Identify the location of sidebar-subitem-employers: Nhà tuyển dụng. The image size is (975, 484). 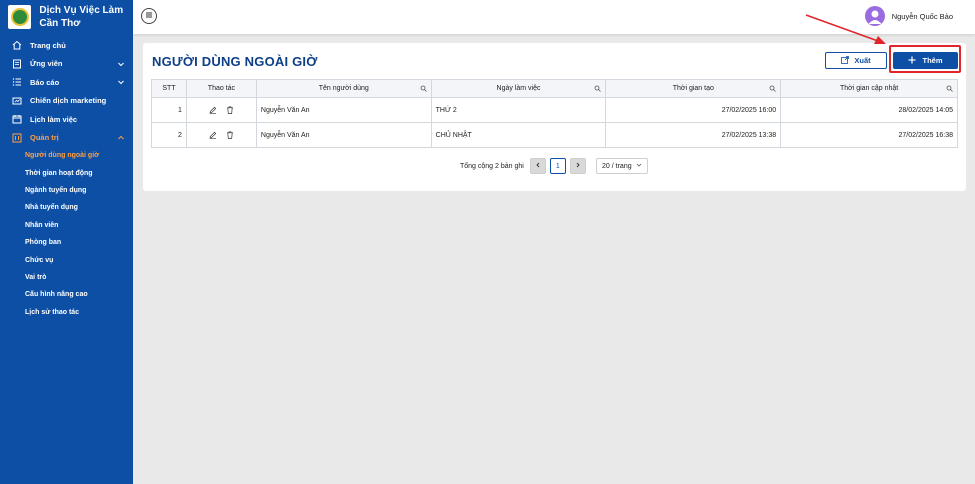
(66, 207).